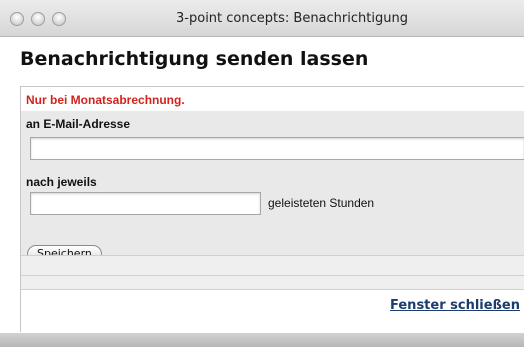  I want to click on hours-label: nach jeweils, so click(61, 182).